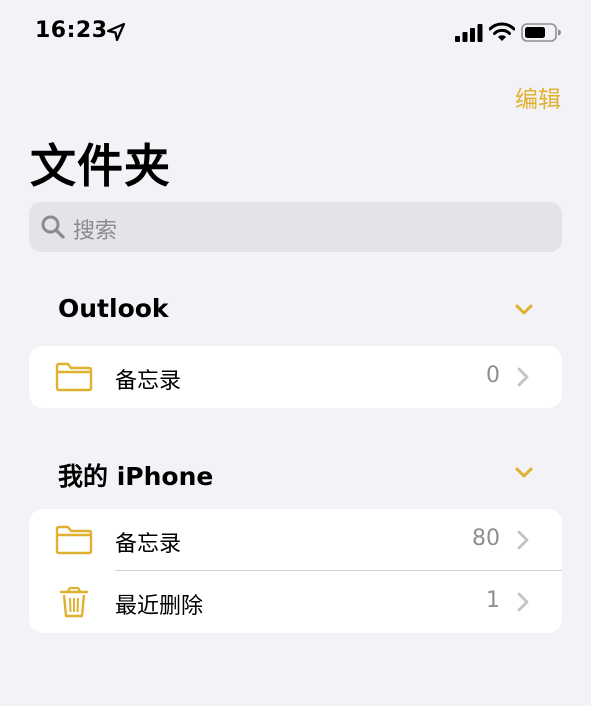  I want to click on search-placeholder: 搜索, so click(95, 231).